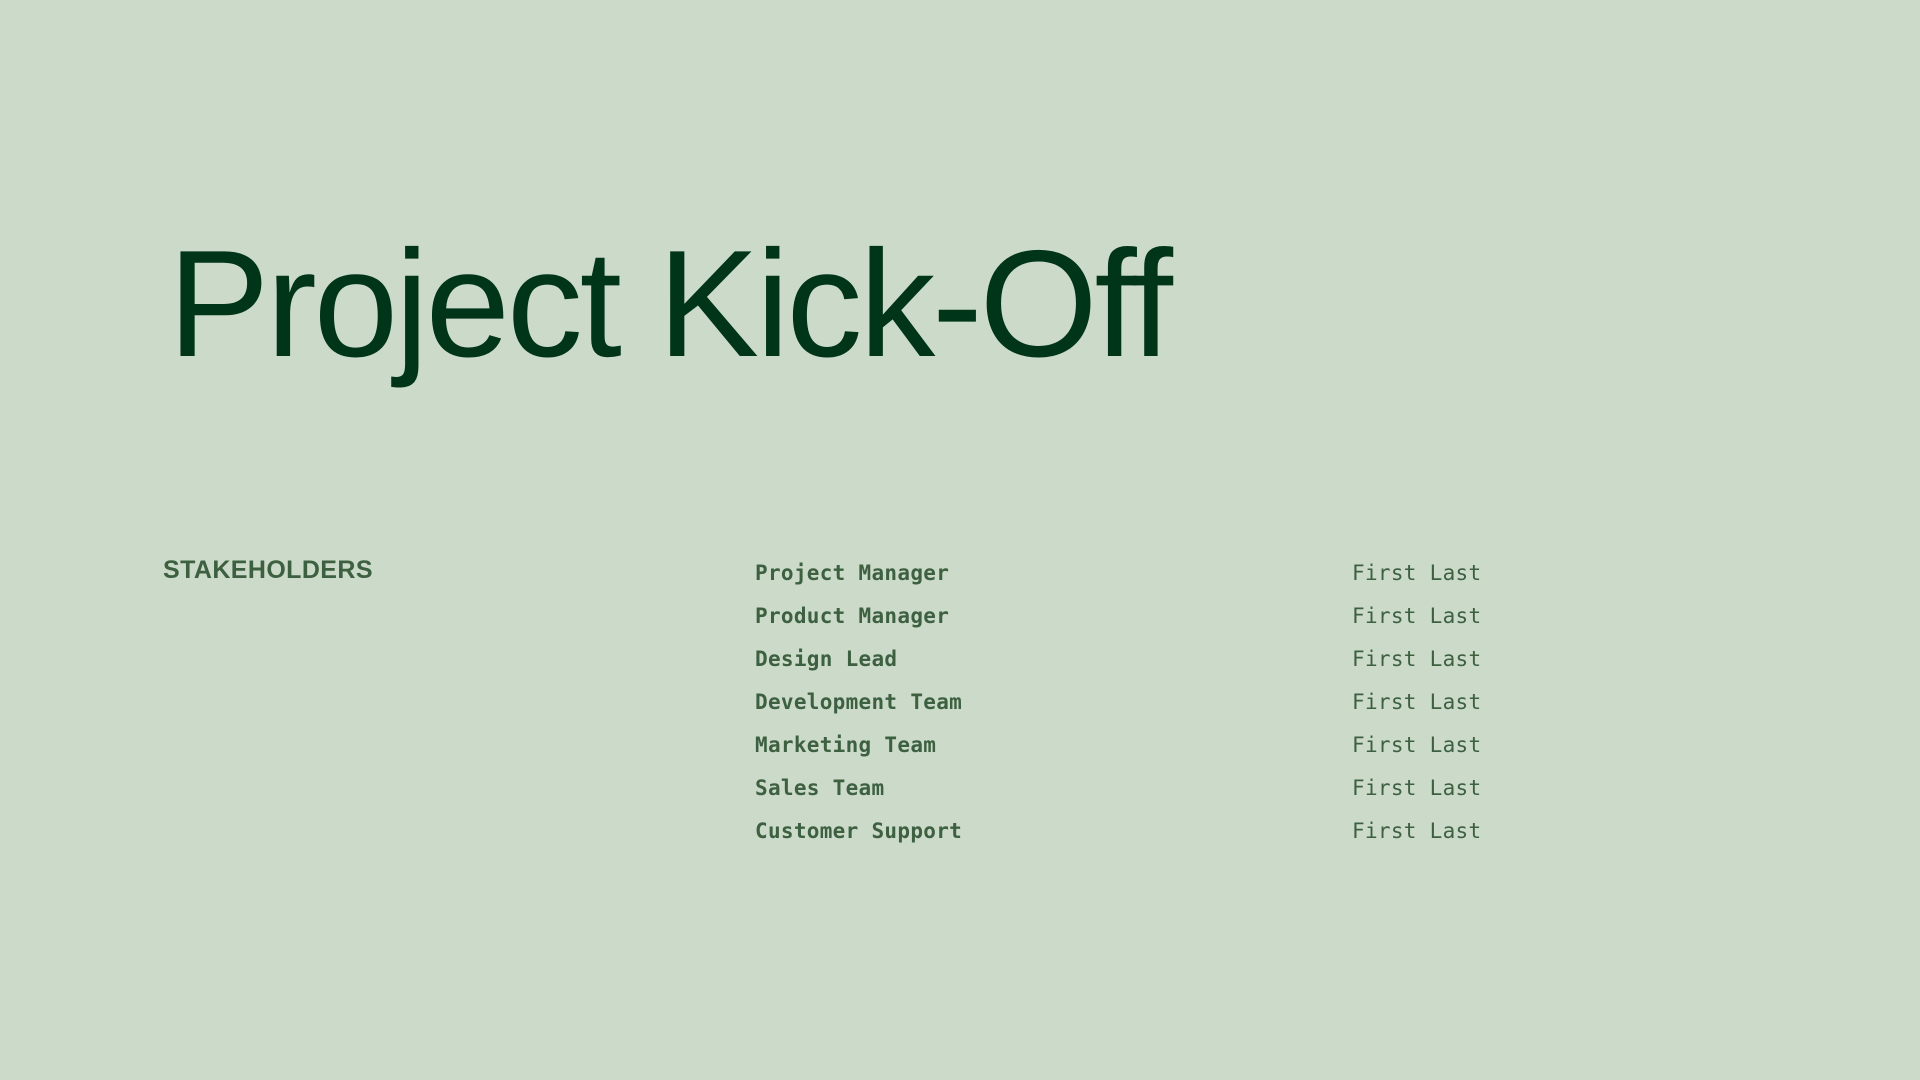 The image size is (1920, 1080). I want to click on stakeholder-role: Project Manager, so click(852, 573).